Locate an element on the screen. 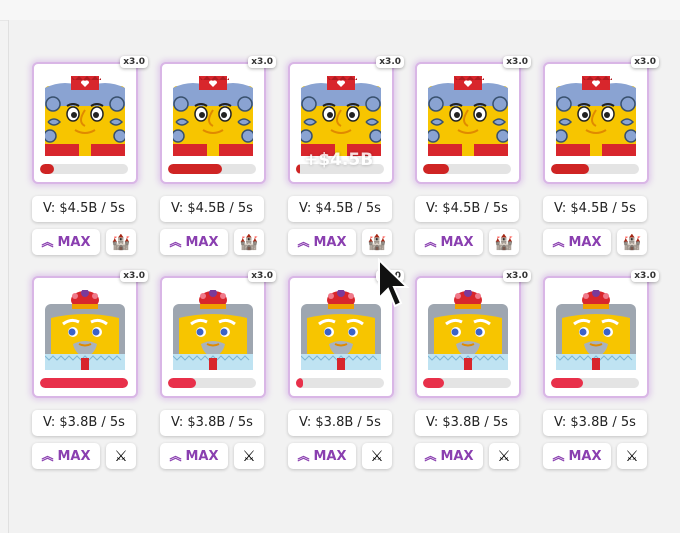 The image size is (680, 533). income-popup: +$4.5B is located at coordinates (339, 160).